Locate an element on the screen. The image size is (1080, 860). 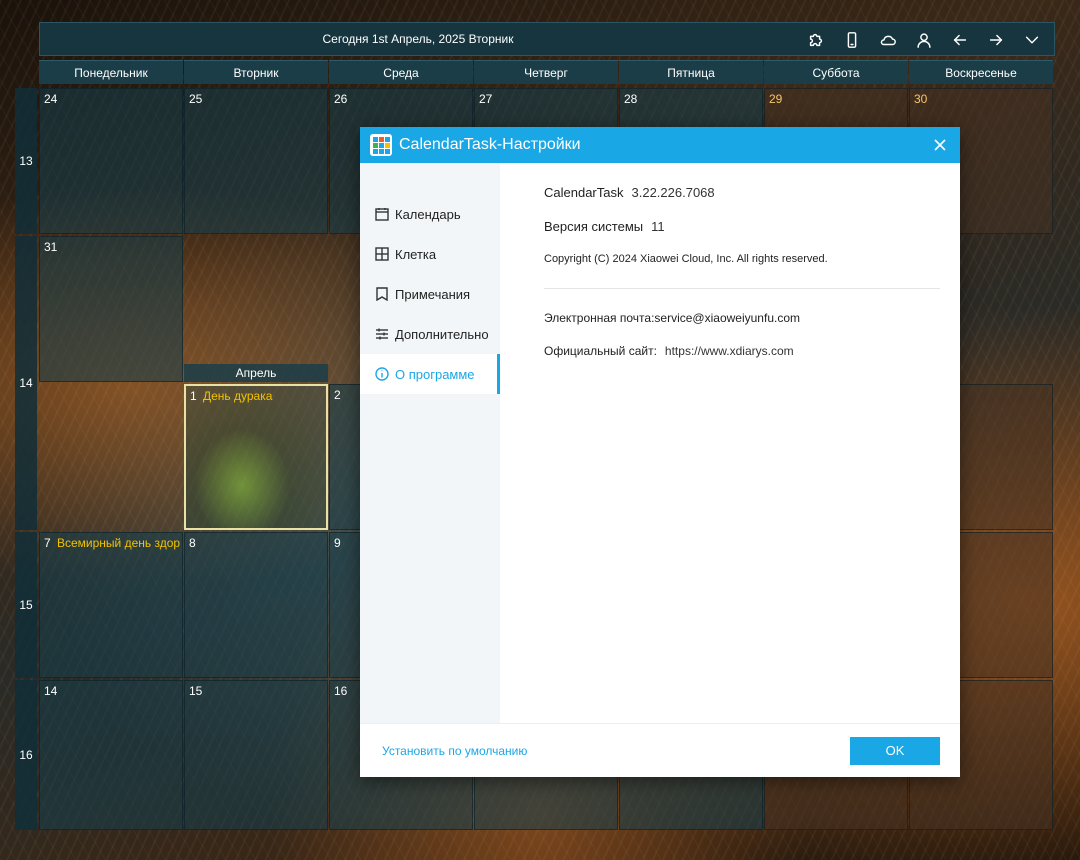
sidebar-item-notes: Примечания is located at coordinates (430, 294).